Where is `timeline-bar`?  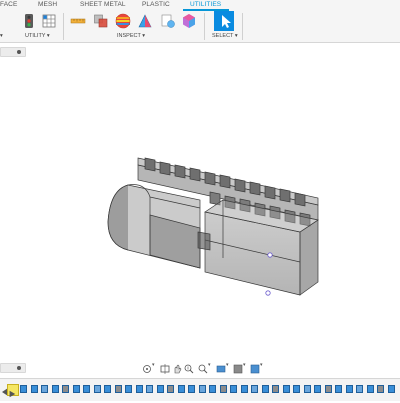
timeline-bar is located at coordinates (200, 389).